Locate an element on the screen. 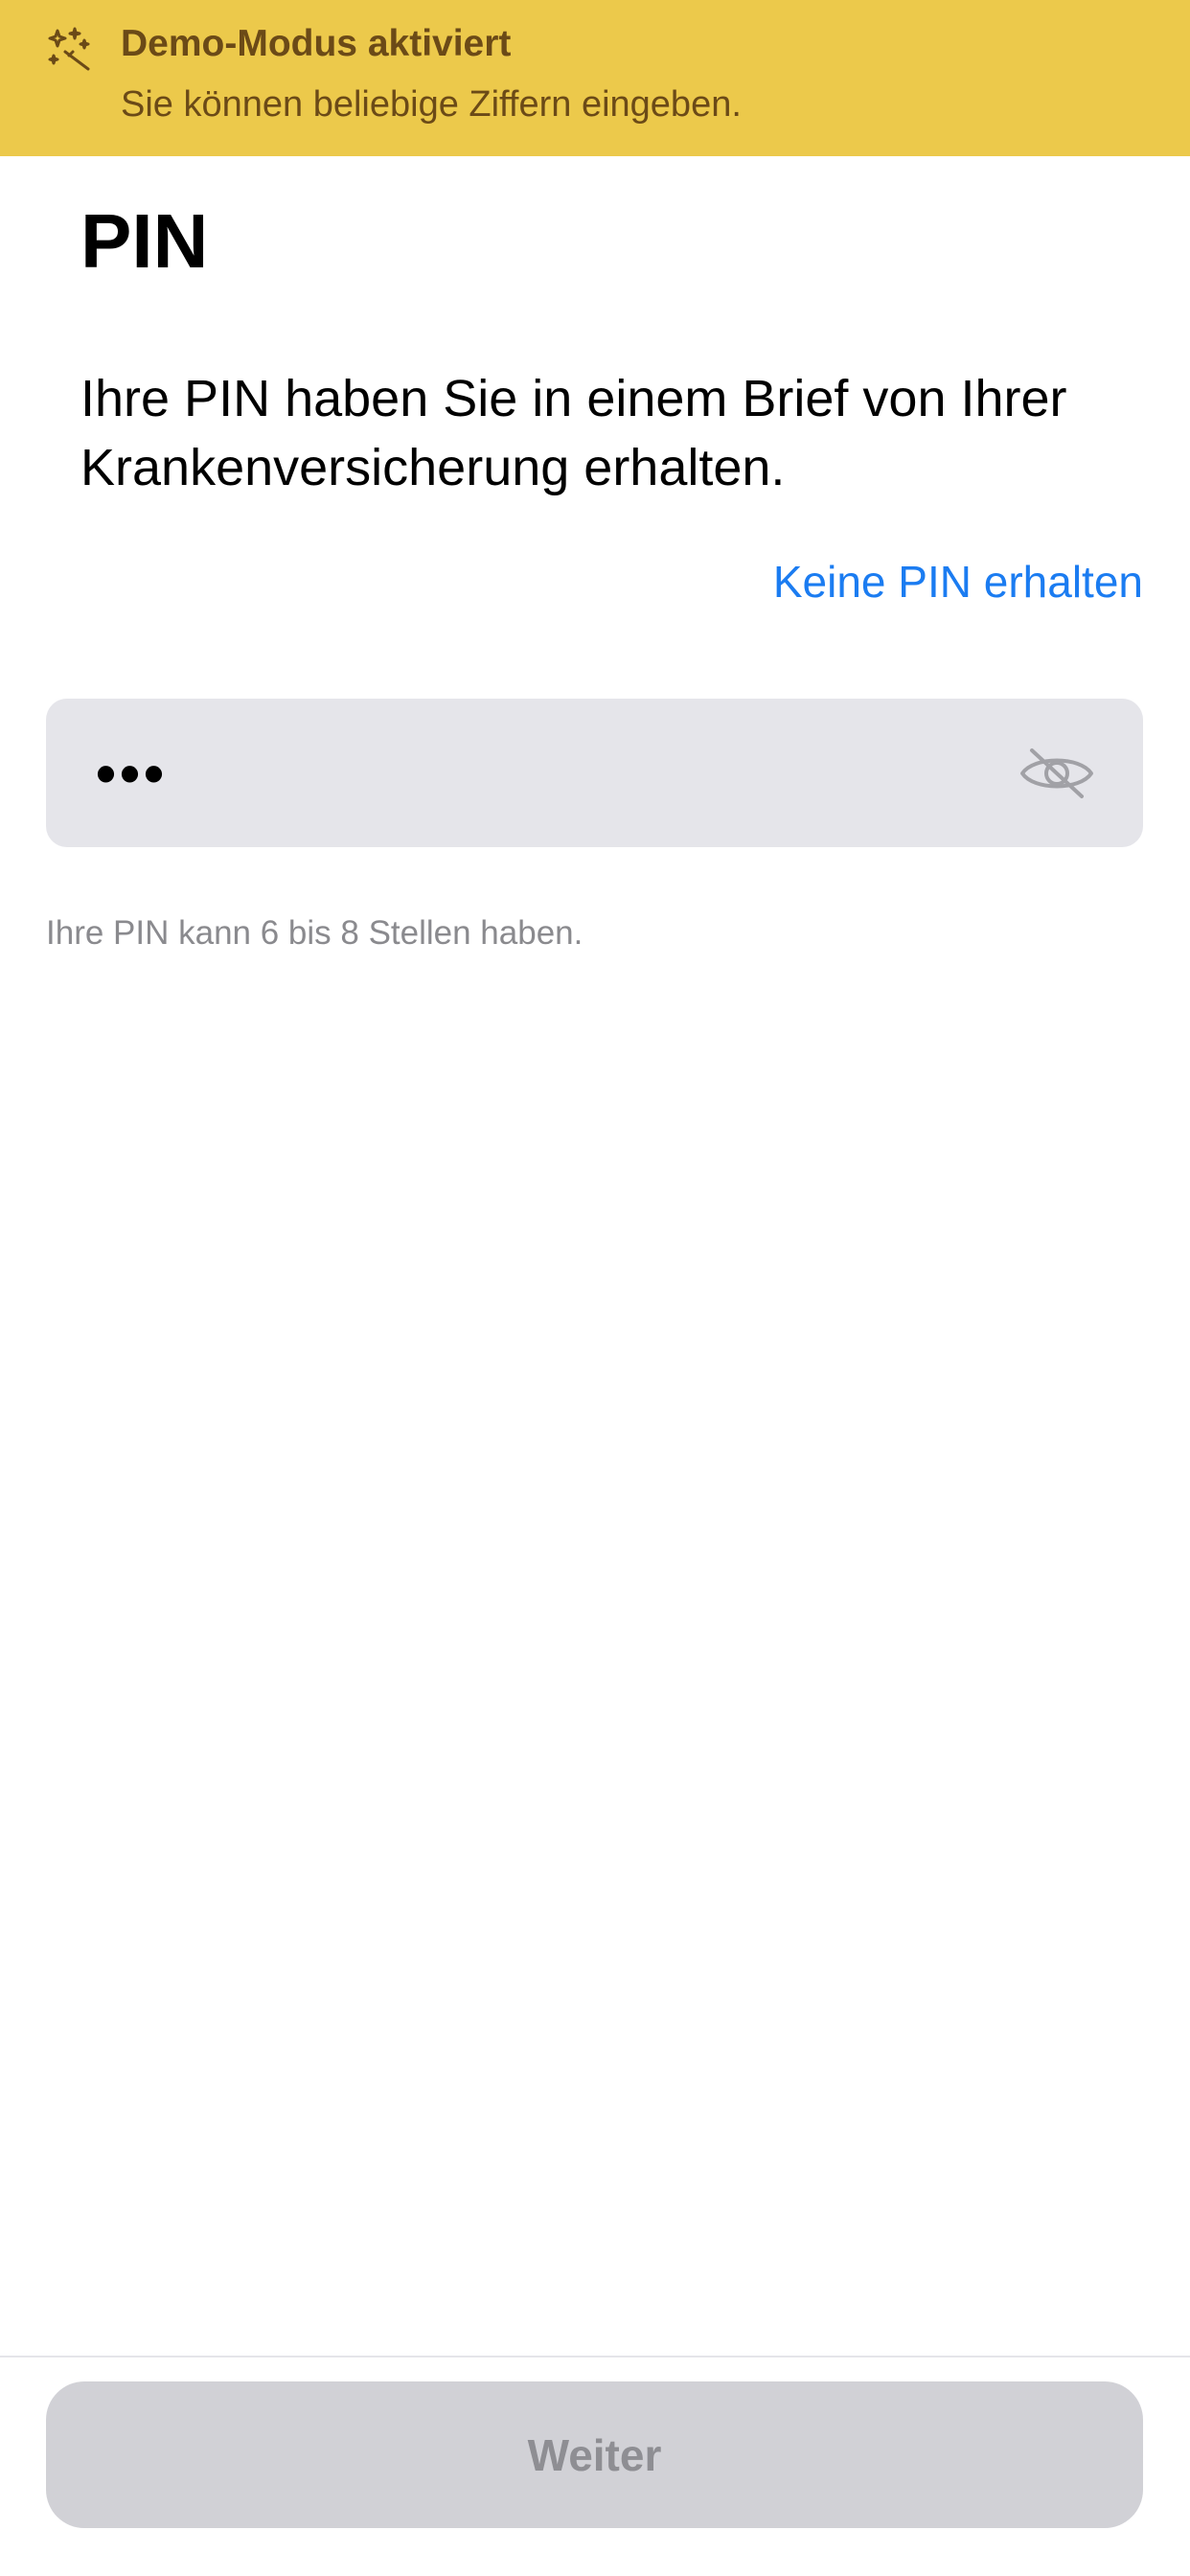  demo-banner-title: Demo-Modus aktiviert is located at coordinates (317, 43).